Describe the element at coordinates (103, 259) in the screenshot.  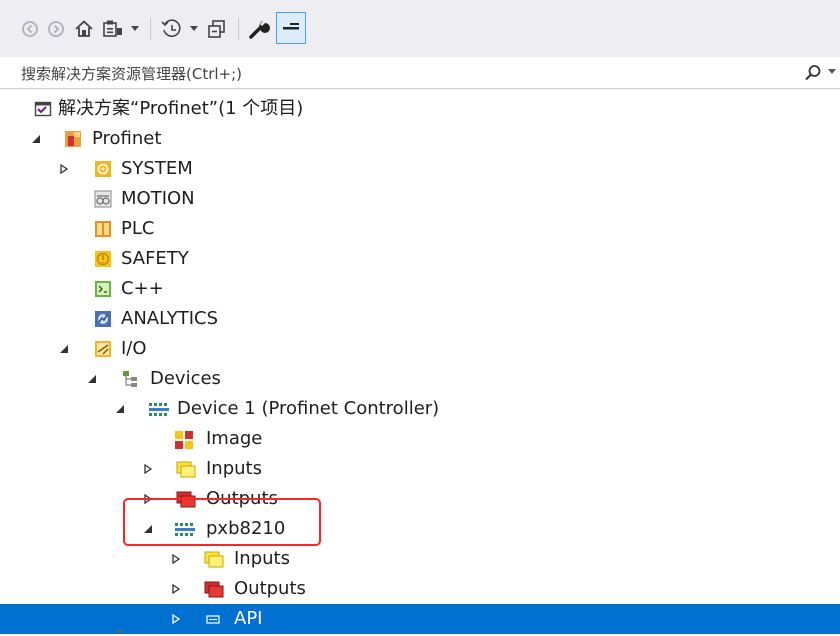
I see `safety-icon` at that location.